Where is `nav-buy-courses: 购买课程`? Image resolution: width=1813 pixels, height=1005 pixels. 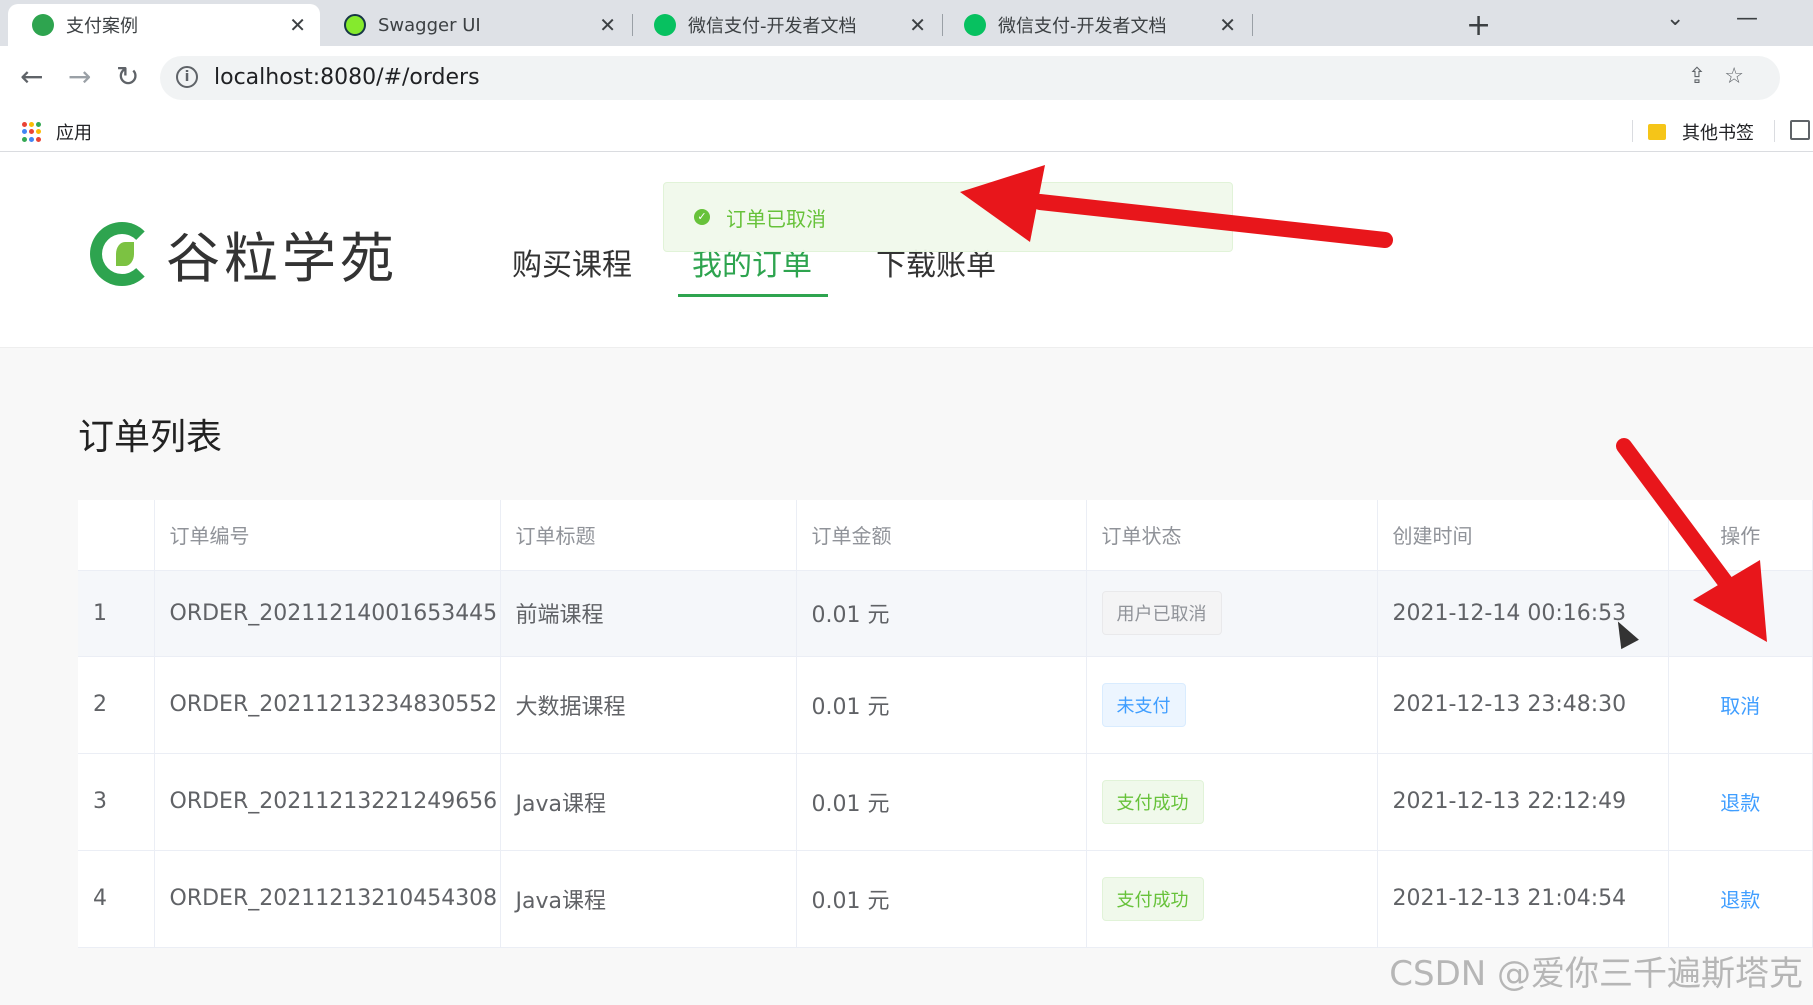
nav-buy-courses: 购买课程 is located at coordinates (572, 262).